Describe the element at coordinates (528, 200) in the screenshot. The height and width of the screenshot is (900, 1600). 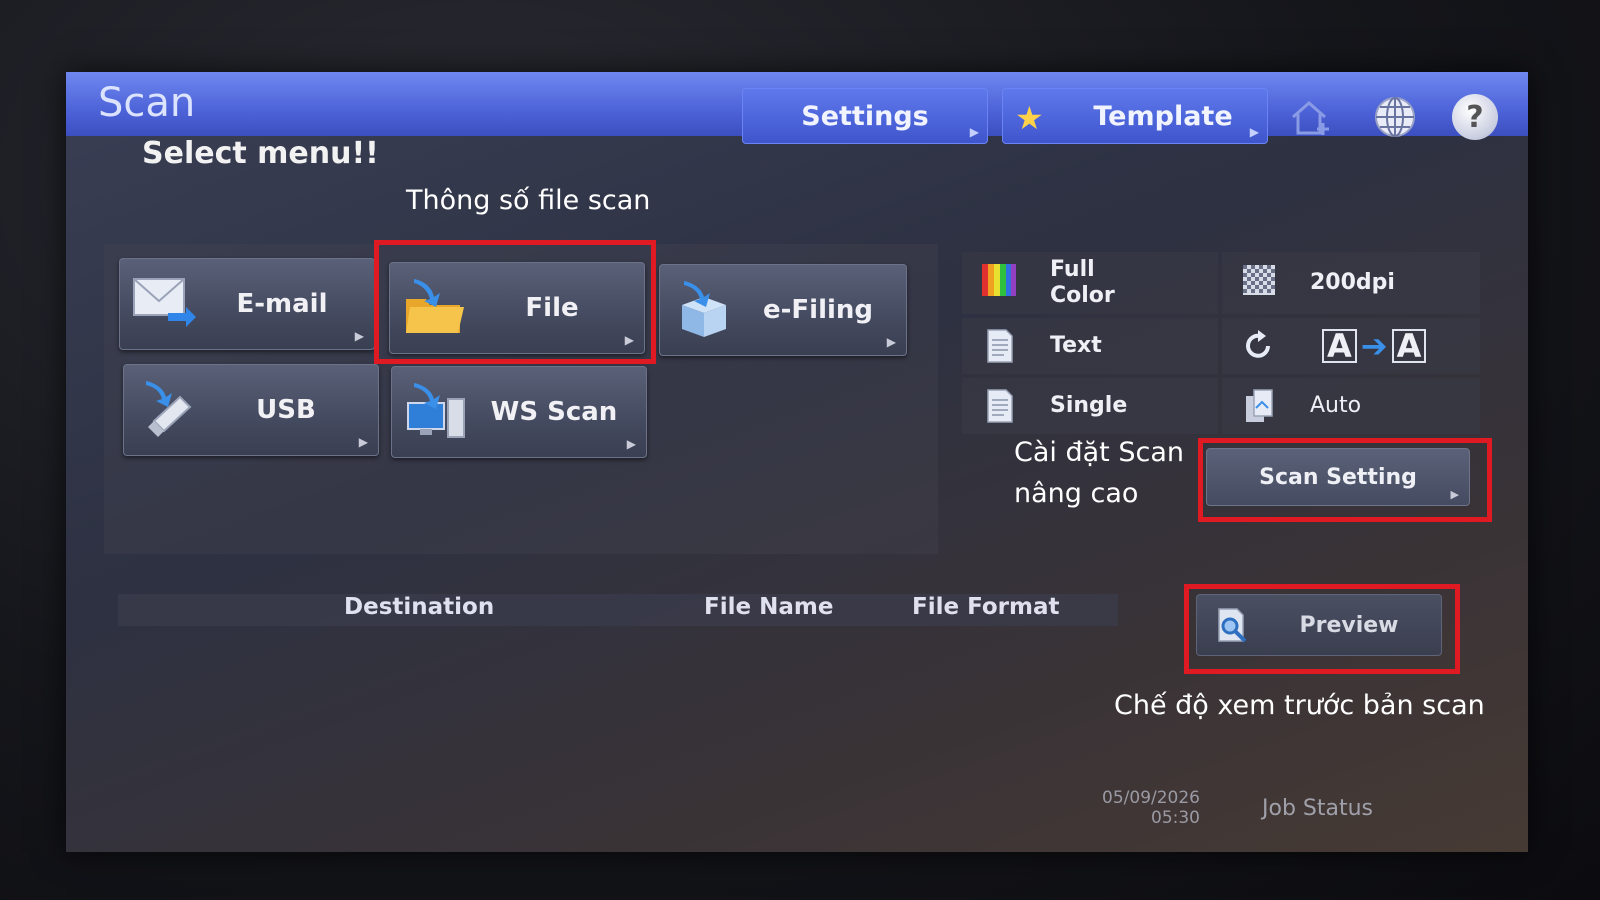
I see `annotation-file: Thông số file scan` at that location.